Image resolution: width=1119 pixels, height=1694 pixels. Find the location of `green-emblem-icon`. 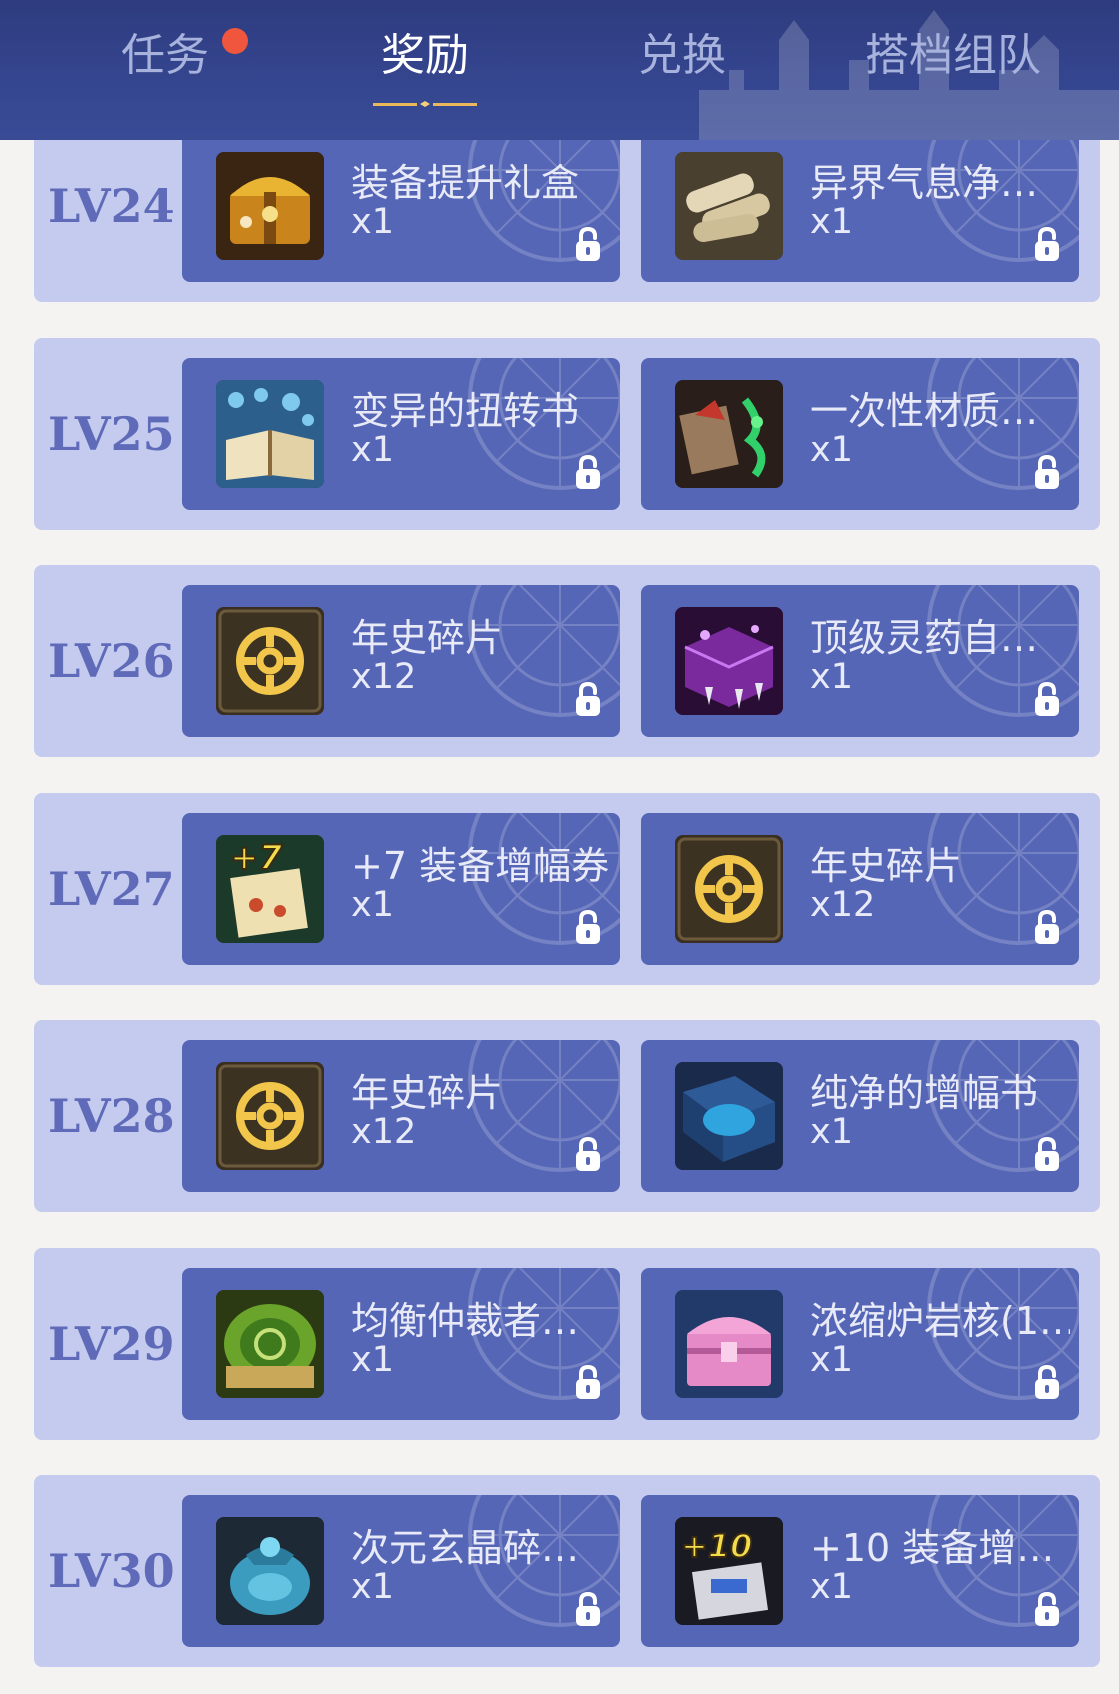

green-emblem-icon is located at coordinates (270, 1343).